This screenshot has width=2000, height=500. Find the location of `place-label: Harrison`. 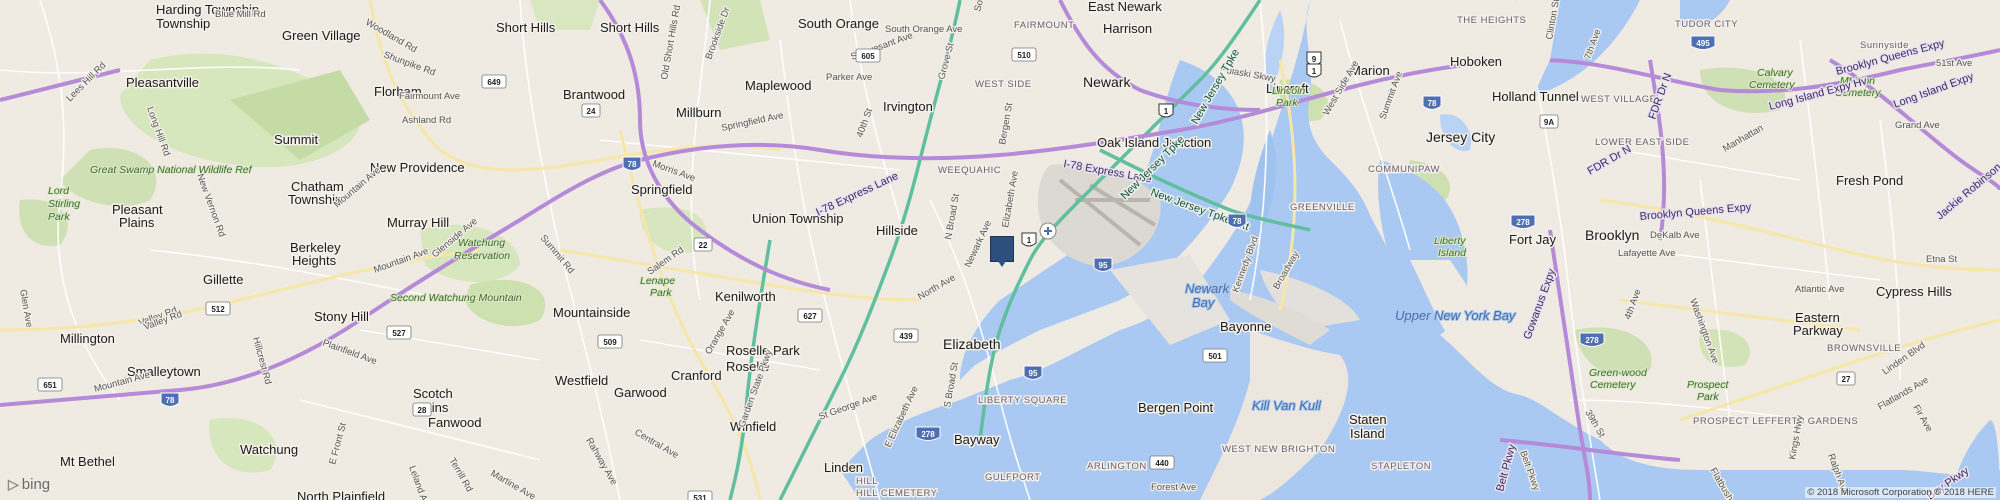

place-label: Harrison is located at coordinates (1127, 28).